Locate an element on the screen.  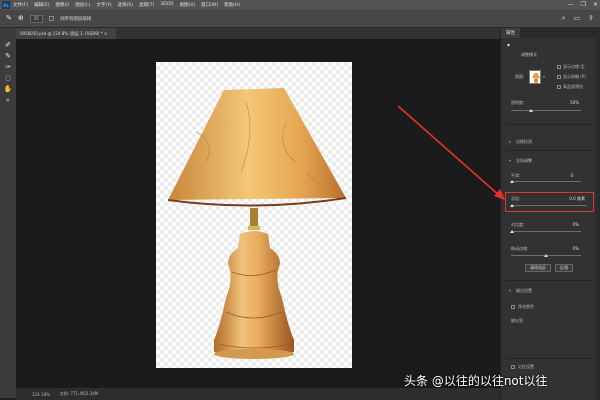
window-controls: — ❐ ✕ is located at coordinates (583, 4).